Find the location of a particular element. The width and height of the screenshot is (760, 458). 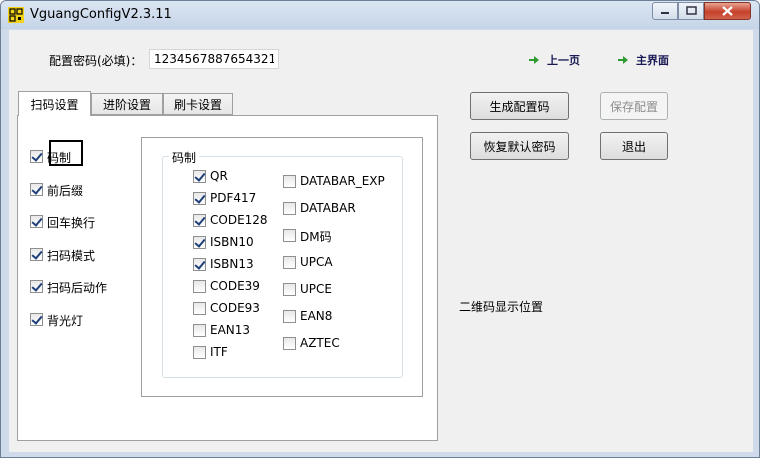

password-label: 配置密码(必填)： is located at coordinates (96, 61).